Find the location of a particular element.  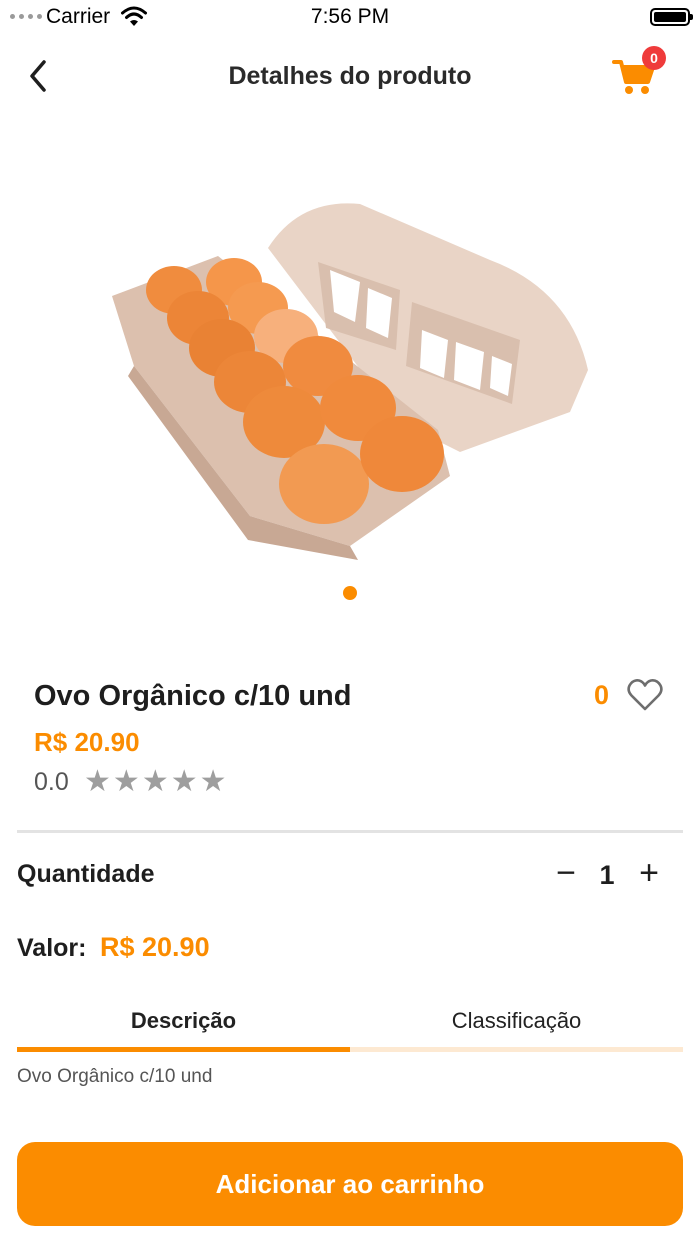

page-title: Detalhes do produto is located at coordinates (350, 76).